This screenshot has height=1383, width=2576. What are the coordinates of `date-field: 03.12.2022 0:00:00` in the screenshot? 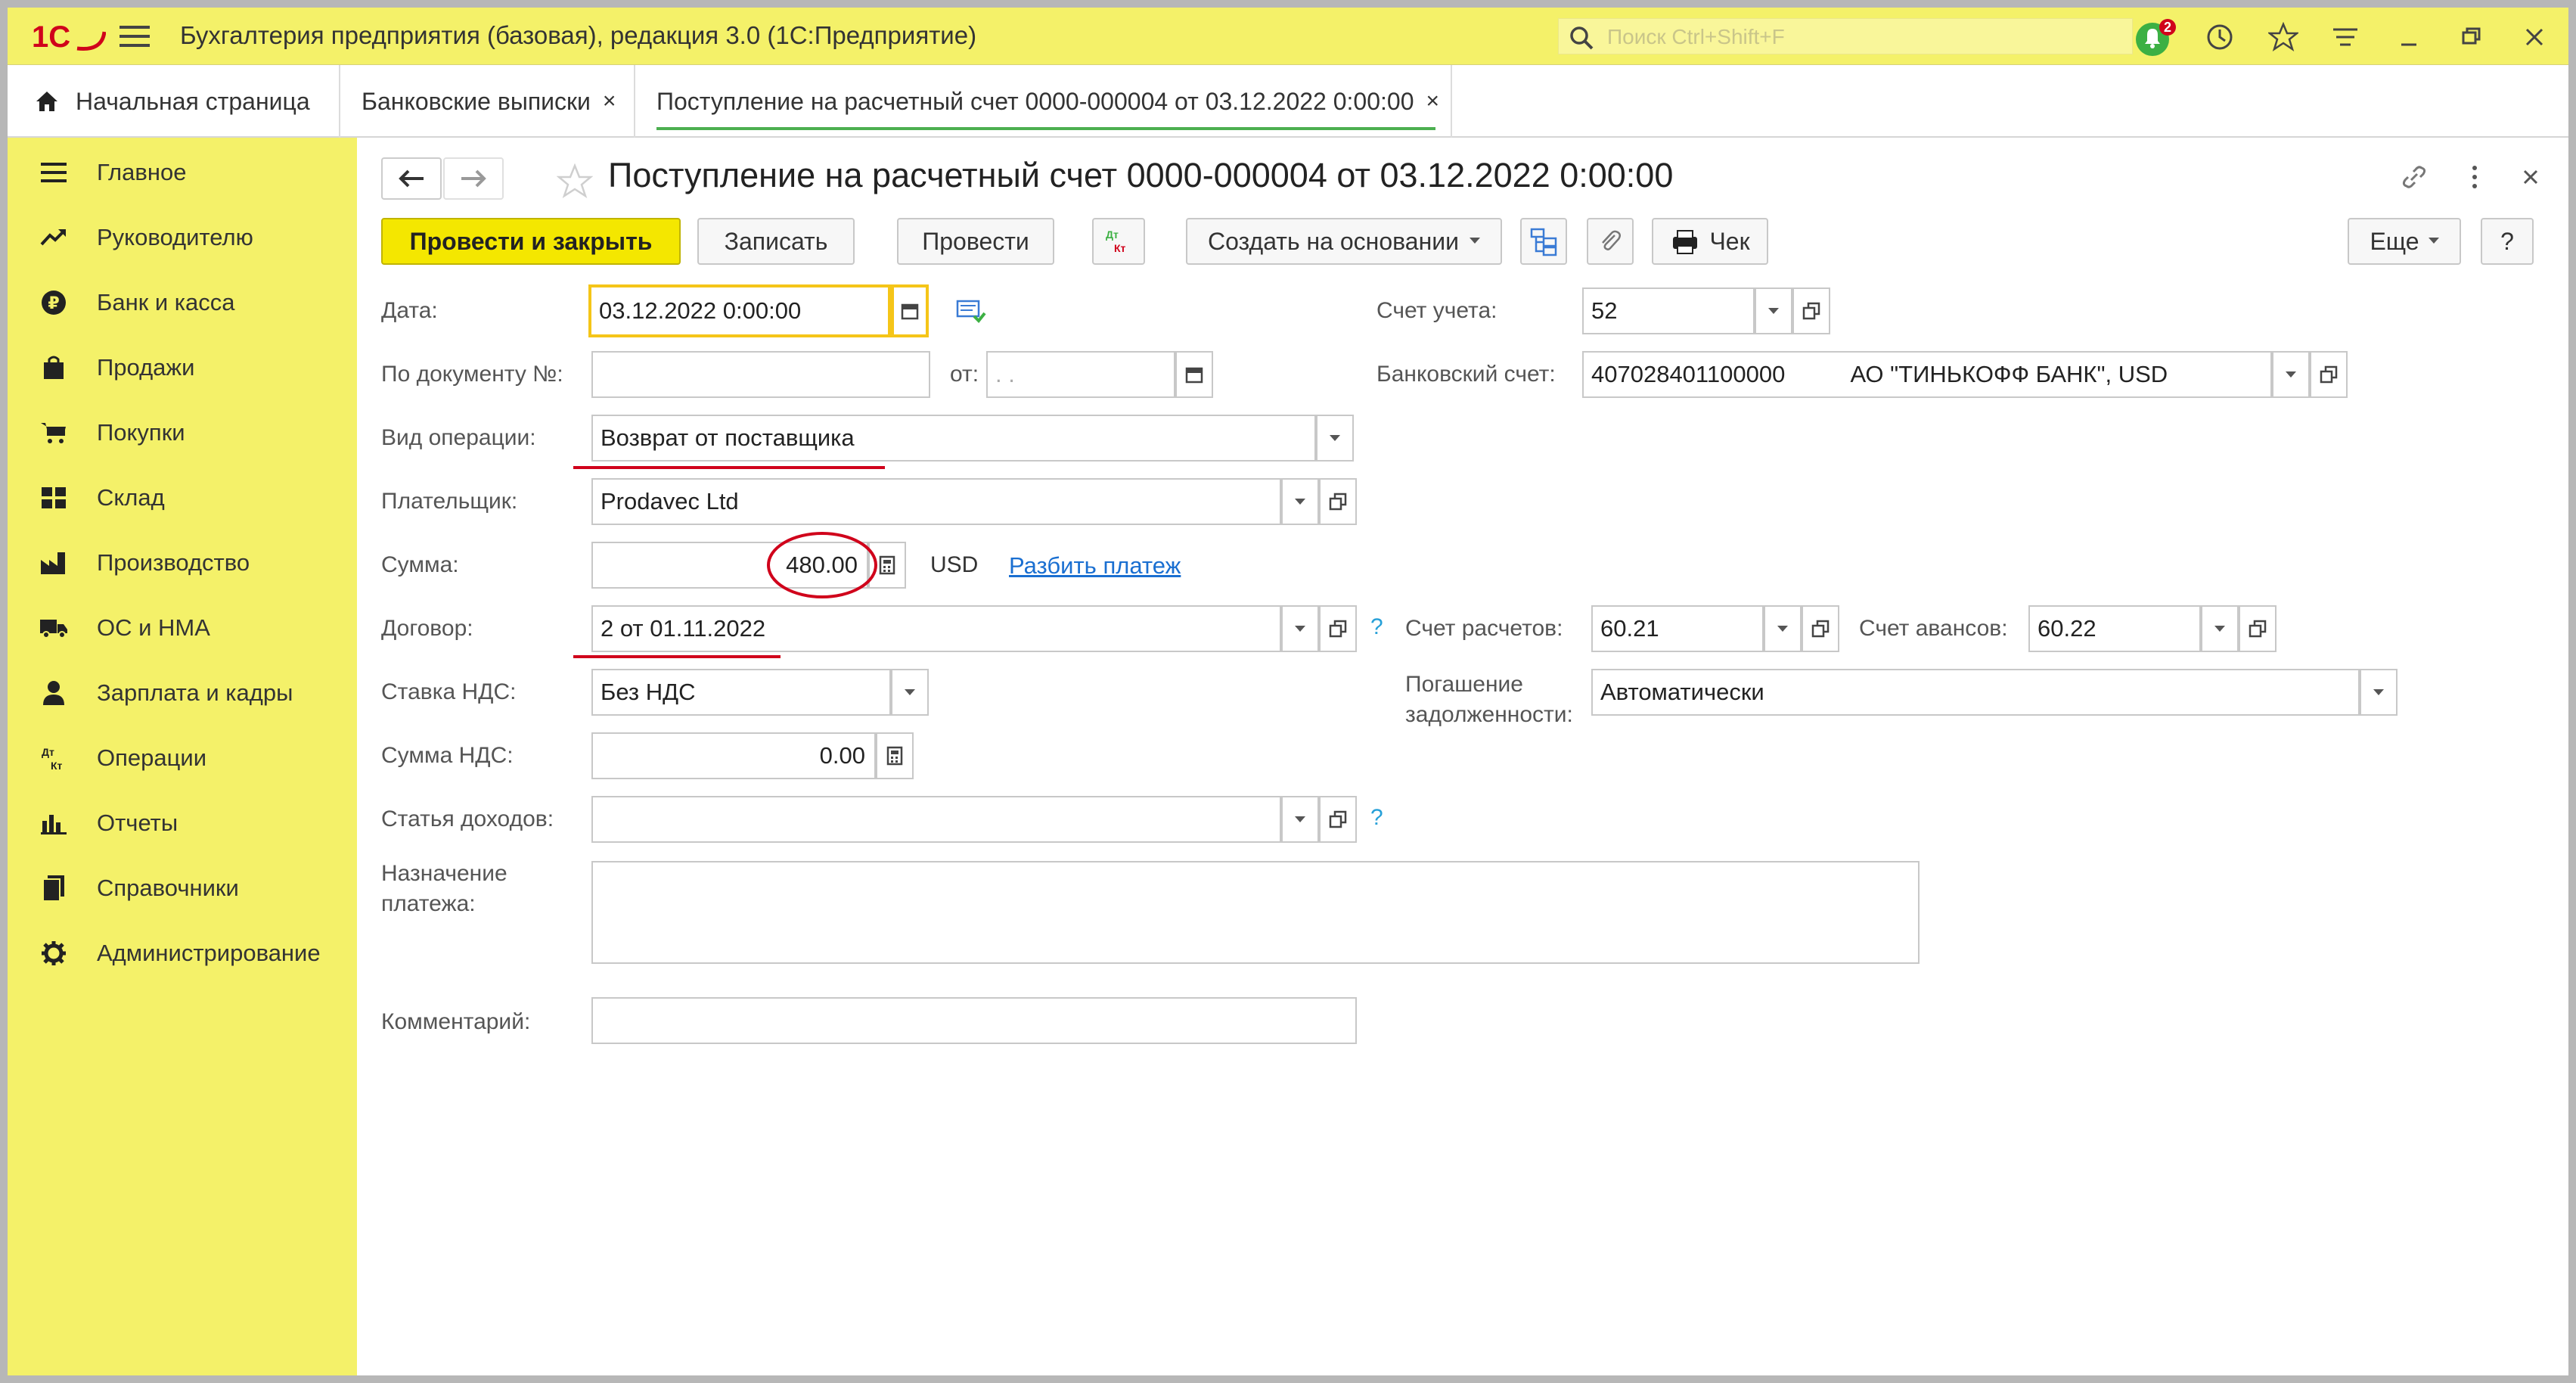 It's located at (739, 310).